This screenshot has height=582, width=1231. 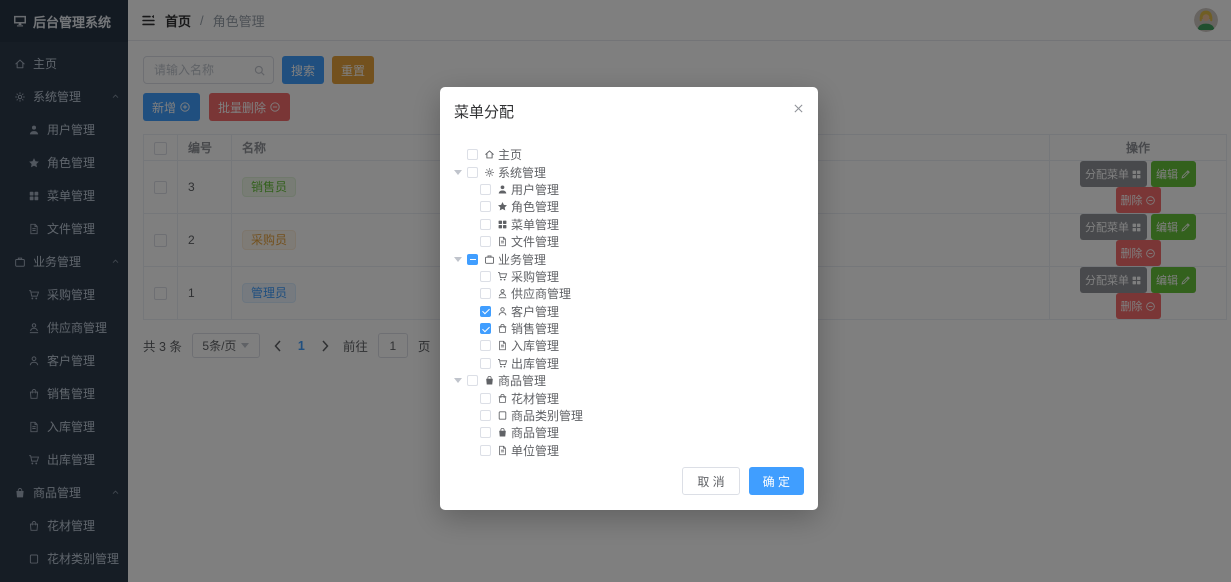 I want to click on user-icon, so click(x=502, y=311).